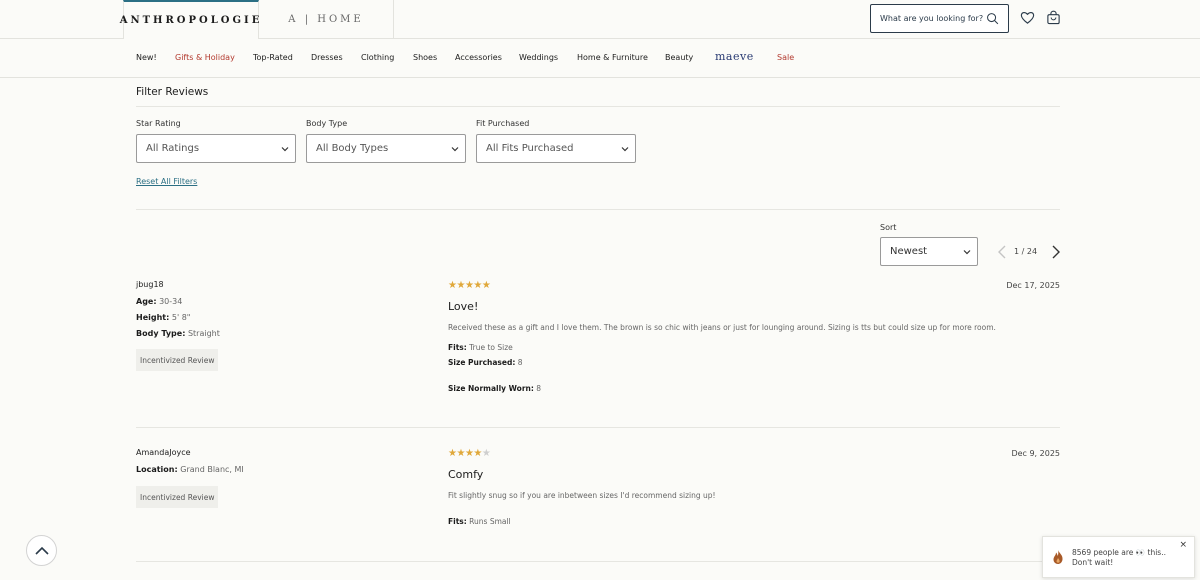 This screenshot has height=580, width=1200. What do you see at coordinates (166, 181) in the screenshot?
I see `reset-all-filters-link: Reset All Filters` at bounding box center [166, 181].